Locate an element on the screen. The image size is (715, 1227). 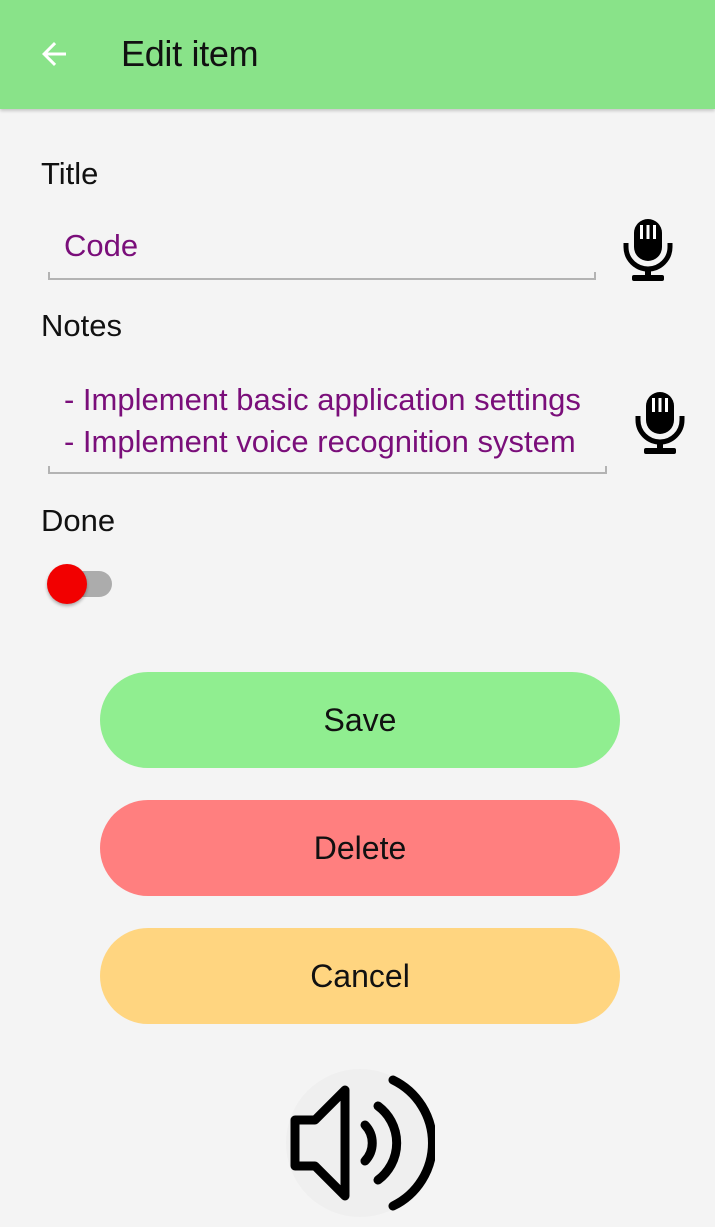
delete-button: Delete is located at coordinates (360, 848).